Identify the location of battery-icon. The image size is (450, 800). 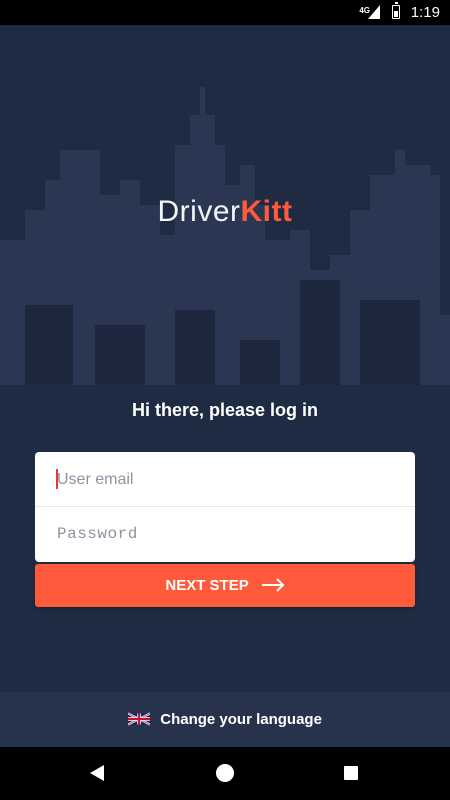
(396, 10).